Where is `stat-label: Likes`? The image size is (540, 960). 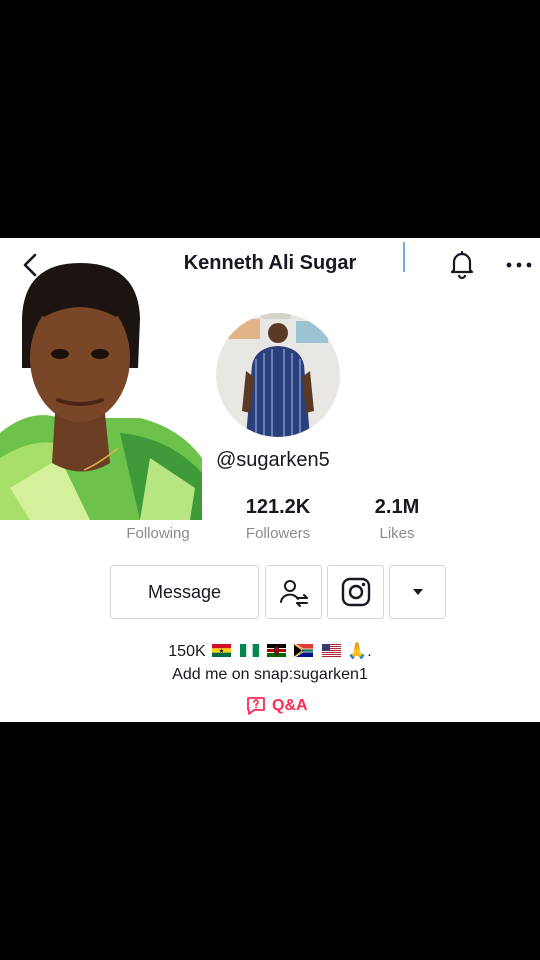 stat-label: Likes is located at coordinates (397, 533).